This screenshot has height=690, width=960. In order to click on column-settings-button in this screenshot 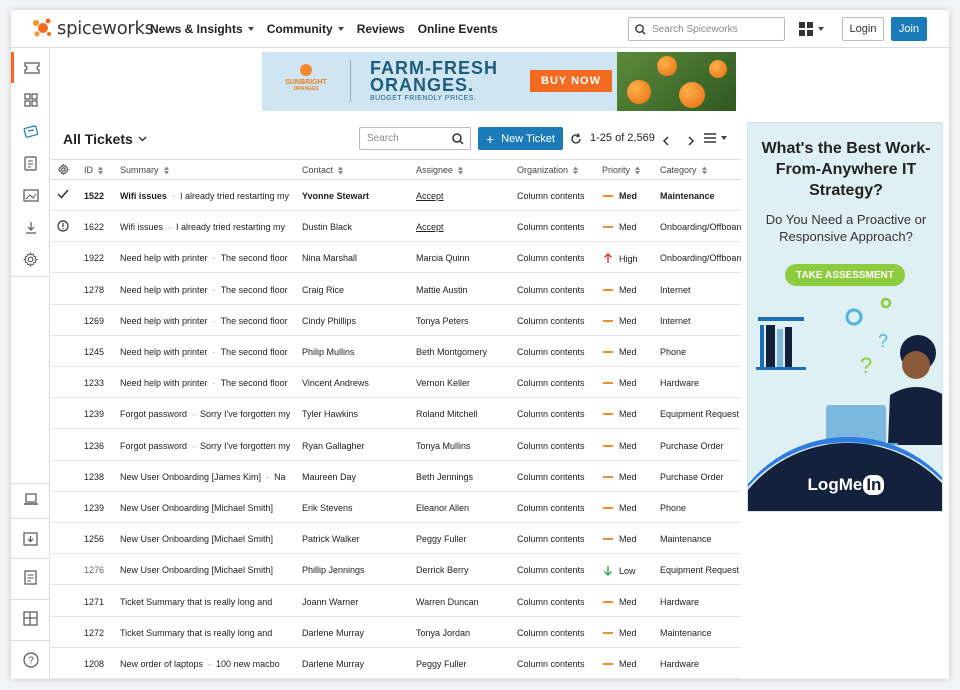, I will do `click(63, 169)`.